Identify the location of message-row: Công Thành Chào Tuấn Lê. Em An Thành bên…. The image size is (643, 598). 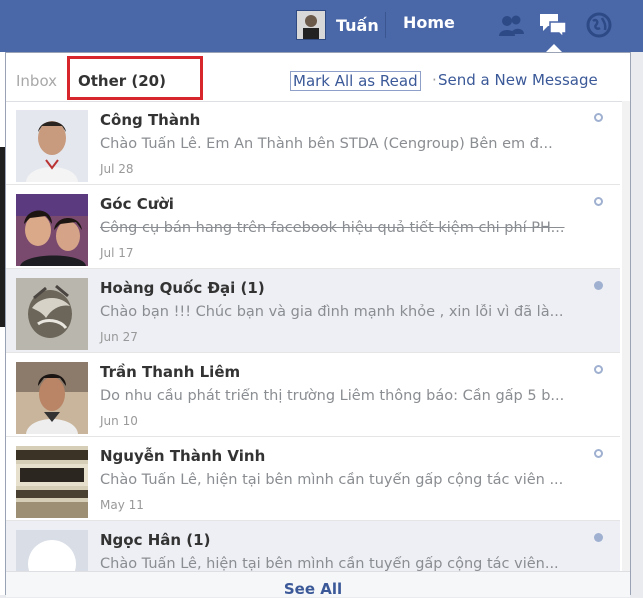
(313, 143).